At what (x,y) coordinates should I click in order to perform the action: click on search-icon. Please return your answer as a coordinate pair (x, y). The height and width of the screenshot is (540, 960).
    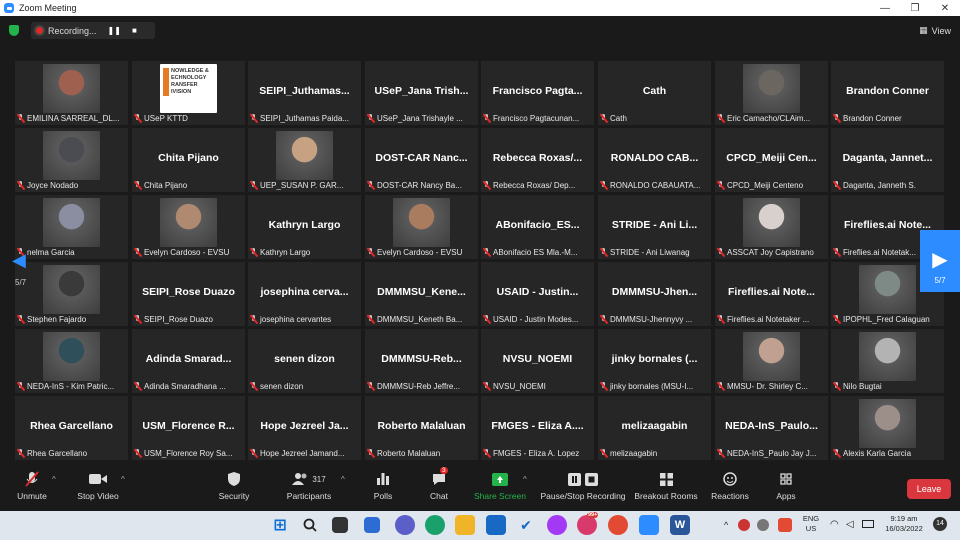
    Looking at the image, I should click on (310, 525).